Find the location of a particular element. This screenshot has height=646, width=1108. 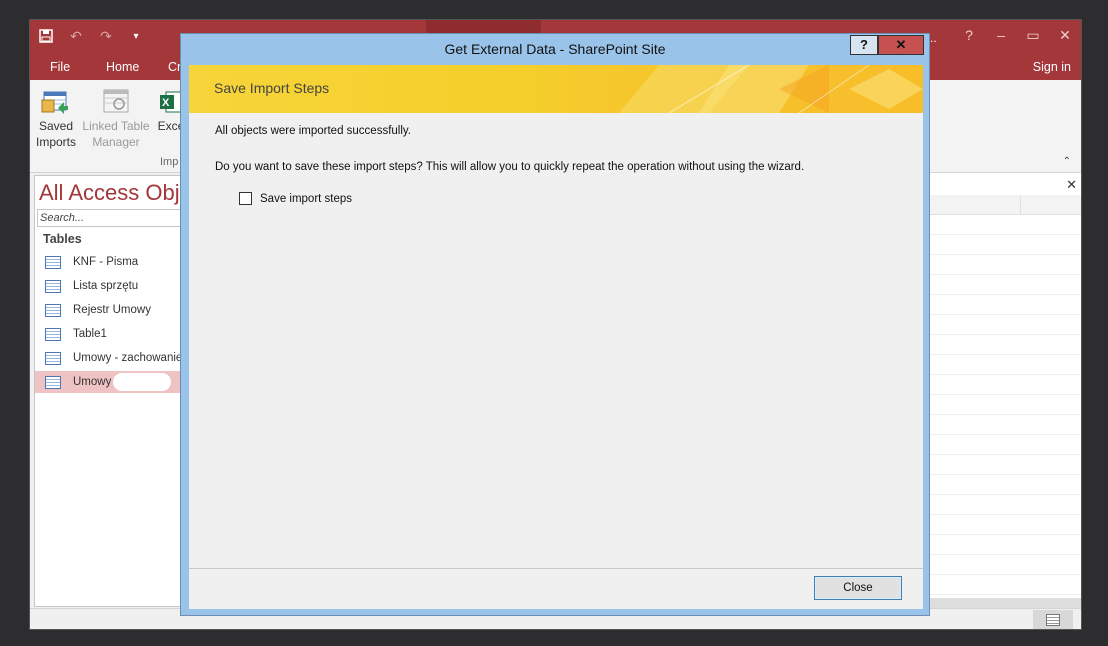

nav-item-table: Lista sprzętu is located at coordinates (108, 286).